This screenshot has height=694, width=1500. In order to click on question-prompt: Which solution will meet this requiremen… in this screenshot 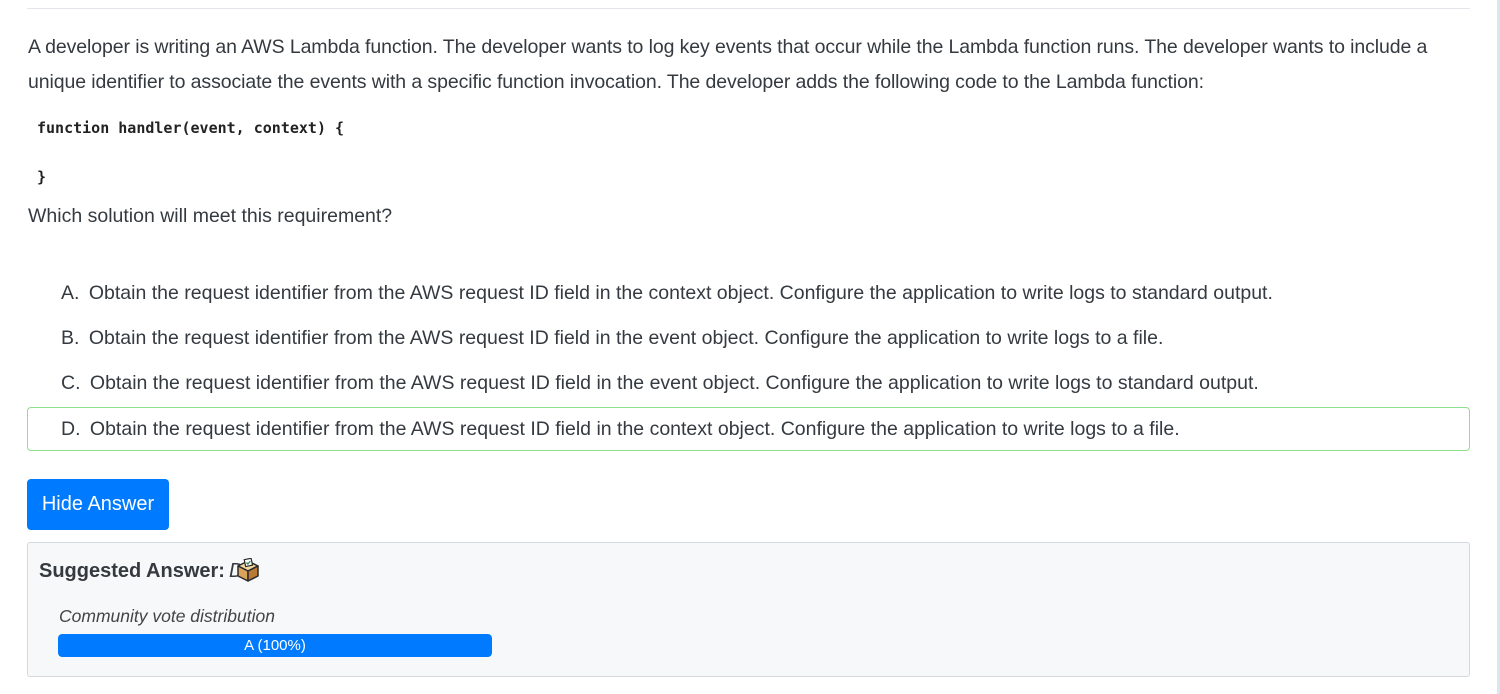, I will do `click(210, 216)`.